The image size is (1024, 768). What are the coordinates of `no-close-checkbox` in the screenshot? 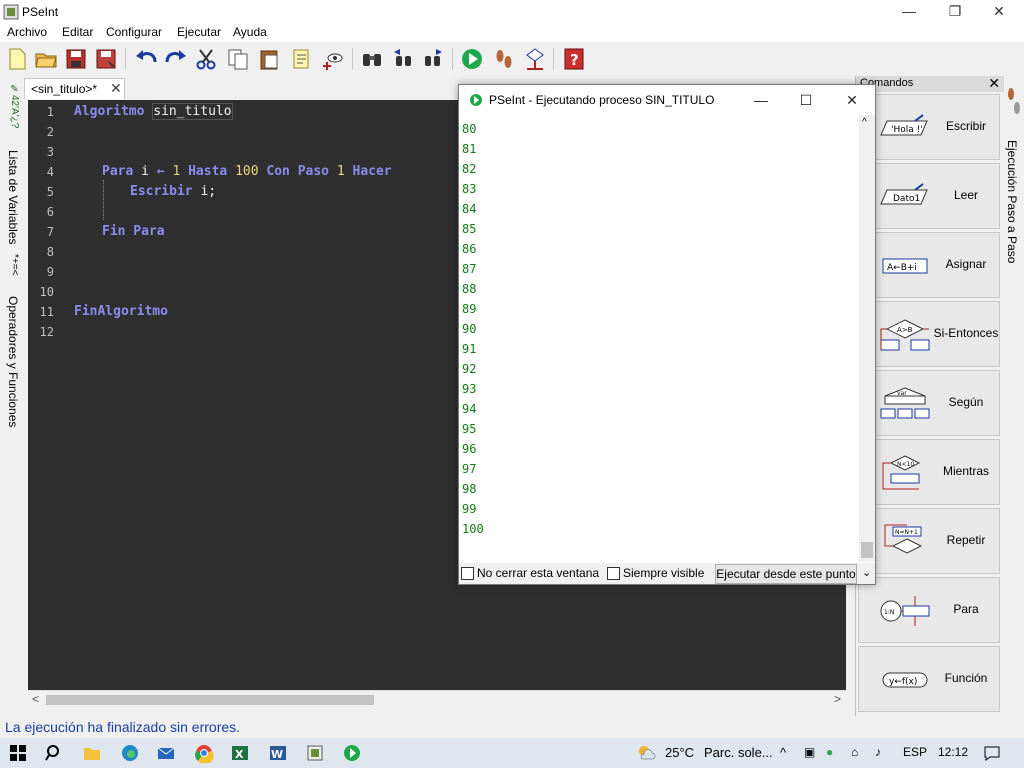 It's located at (467, 573).